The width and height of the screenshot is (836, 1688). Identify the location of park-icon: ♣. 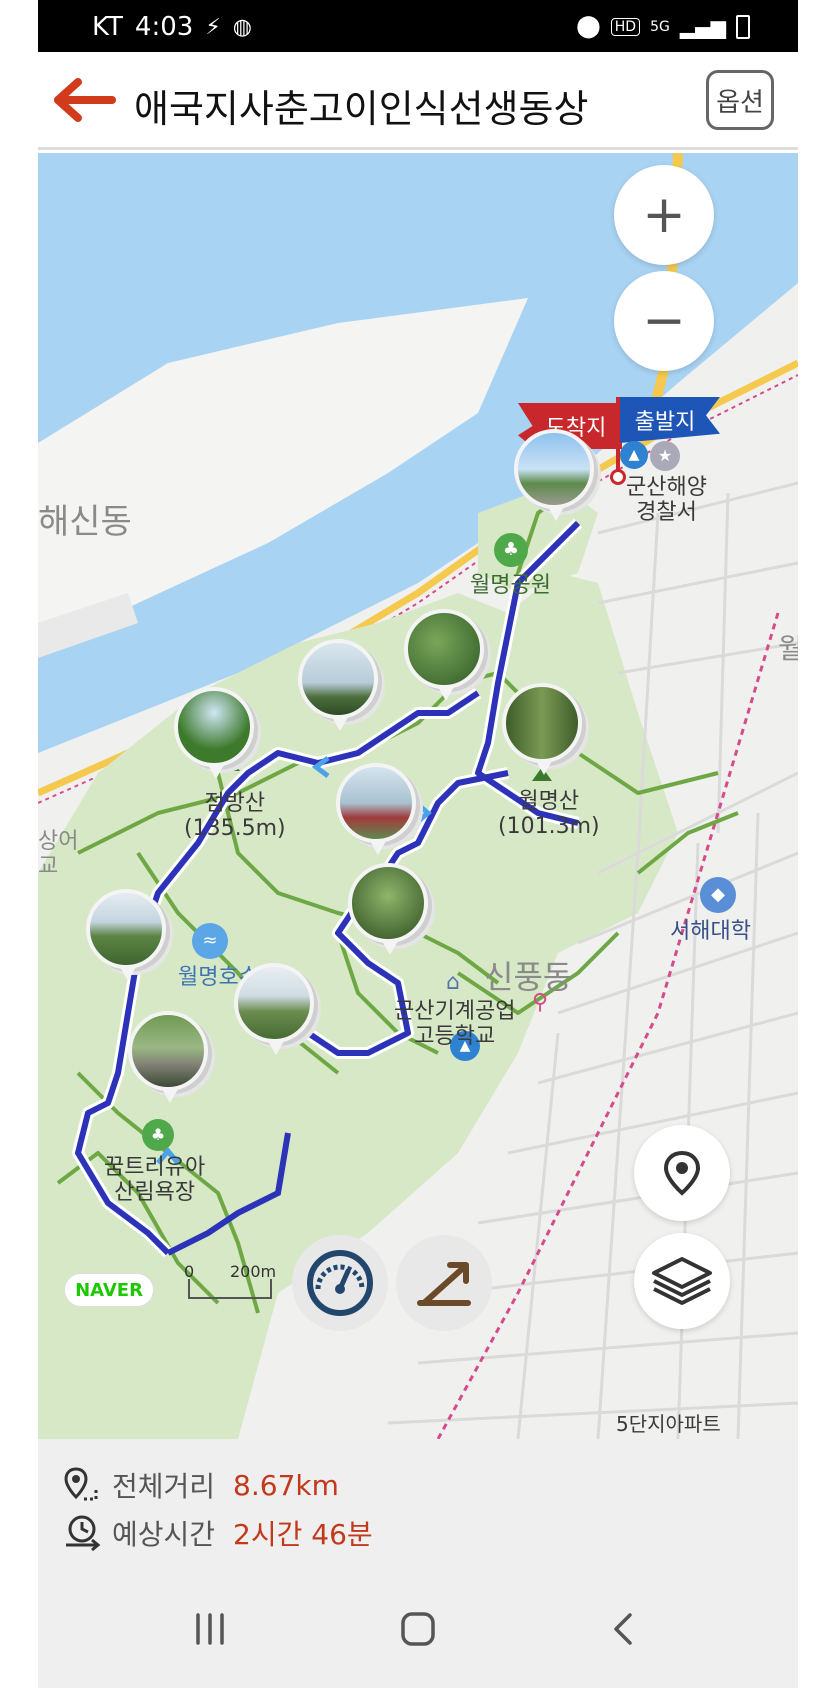
(511, 550).